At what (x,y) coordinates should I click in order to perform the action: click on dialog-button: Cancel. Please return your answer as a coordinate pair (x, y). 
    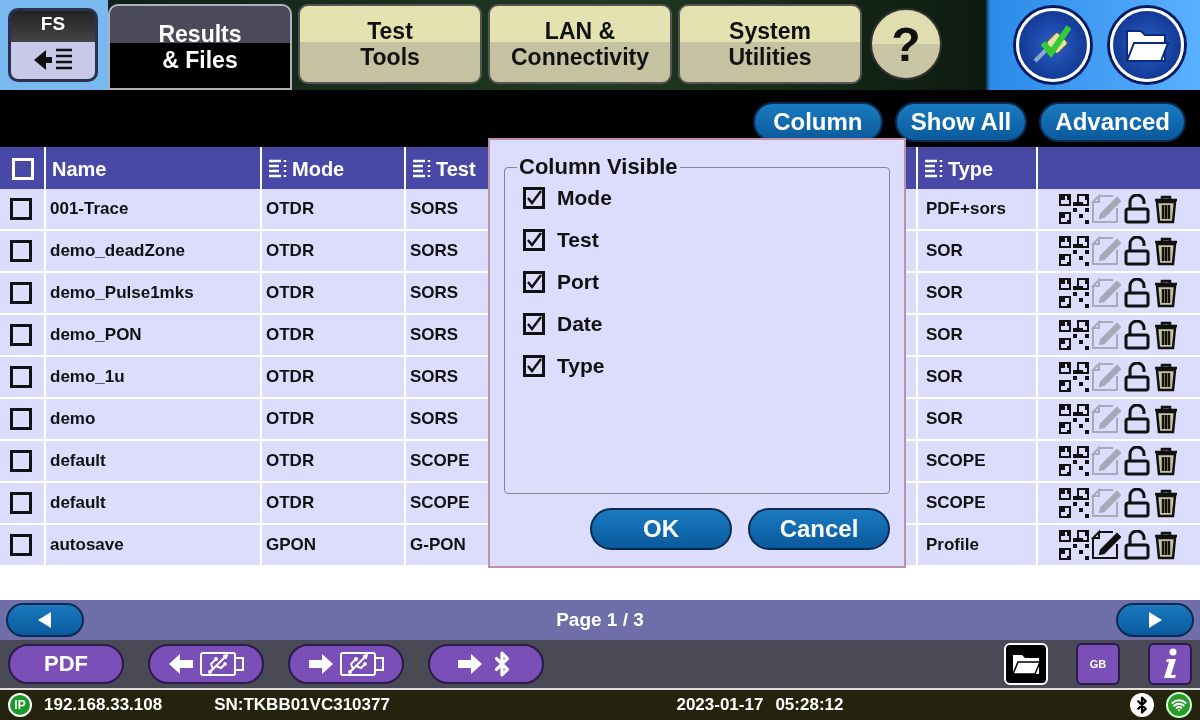
    Looking at the image, I should click on (819, 529).